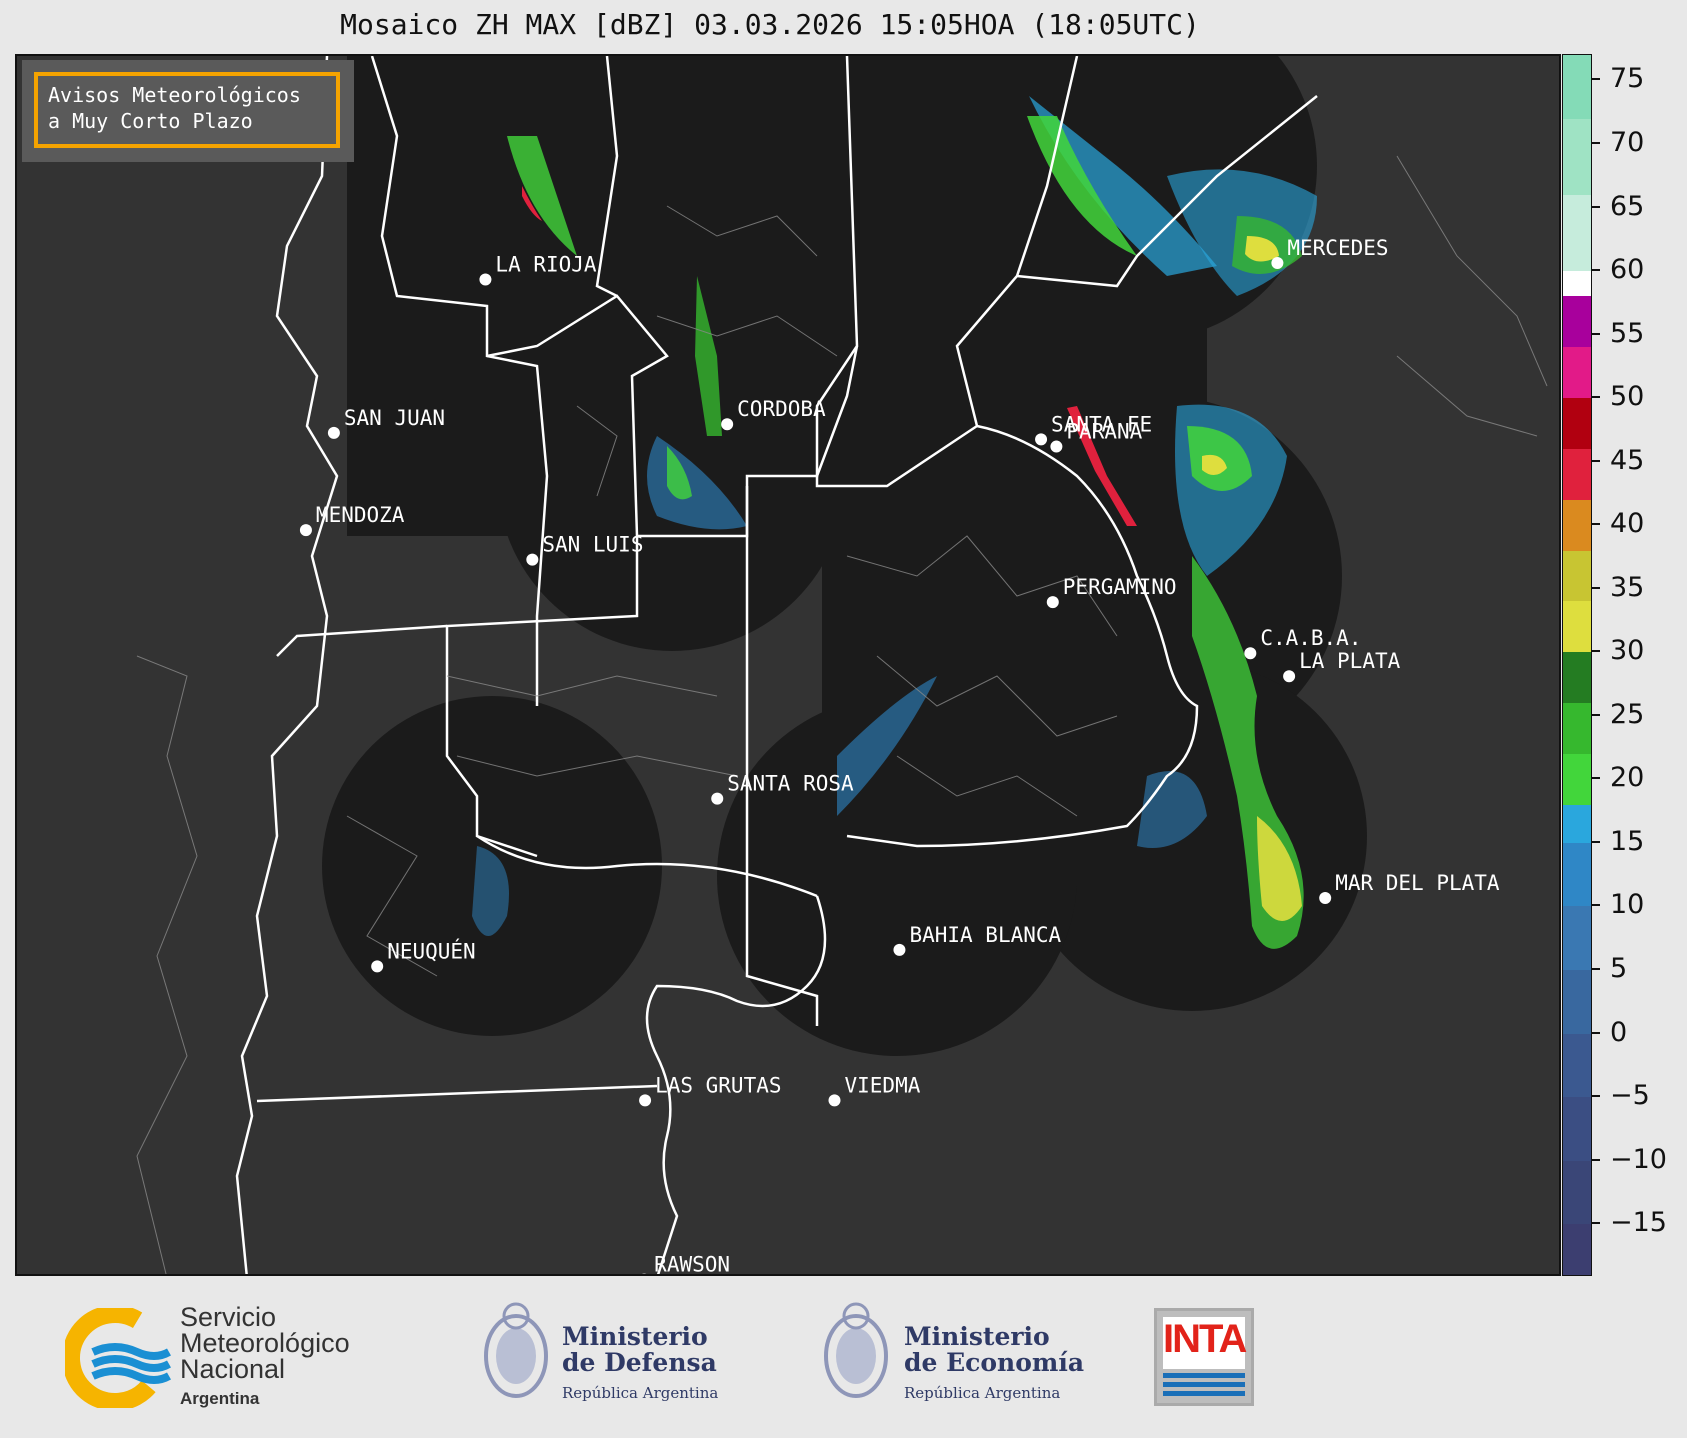 This screenshot has height=1438, width=1687. I want to click on city-label: C.A.B.A., so click(1310, 638).